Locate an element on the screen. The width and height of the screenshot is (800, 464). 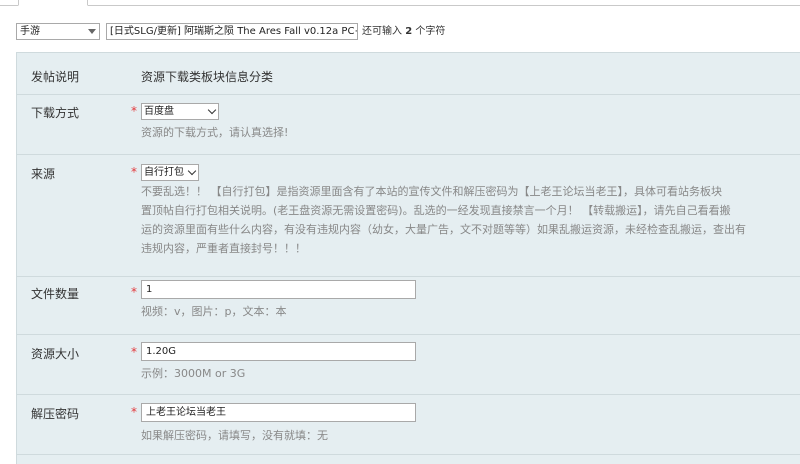
category-select-value: 手游 is located at coordinates (30, 31).